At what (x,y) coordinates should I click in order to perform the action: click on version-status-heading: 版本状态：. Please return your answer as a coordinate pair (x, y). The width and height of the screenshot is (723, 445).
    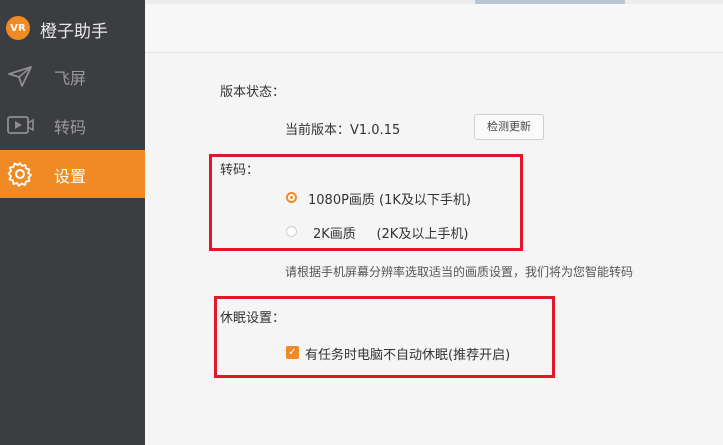
    Looking at the image, I should click on (253, 92).